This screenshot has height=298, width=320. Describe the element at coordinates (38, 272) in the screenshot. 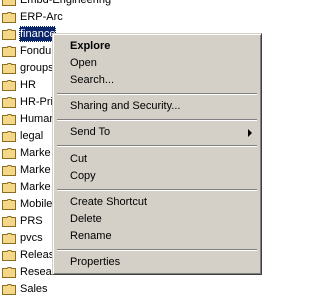

I see `tree-item-label: Resear` at that location.